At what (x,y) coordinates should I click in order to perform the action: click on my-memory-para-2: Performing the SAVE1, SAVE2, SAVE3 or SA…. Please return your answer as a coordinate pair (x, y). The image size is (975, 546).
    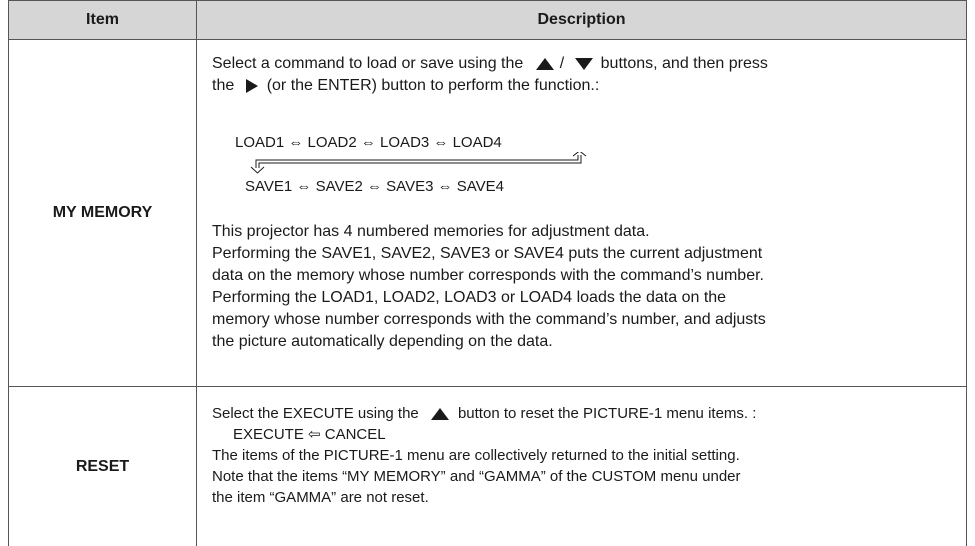
    Looking at the image, I should click on (487, 253).